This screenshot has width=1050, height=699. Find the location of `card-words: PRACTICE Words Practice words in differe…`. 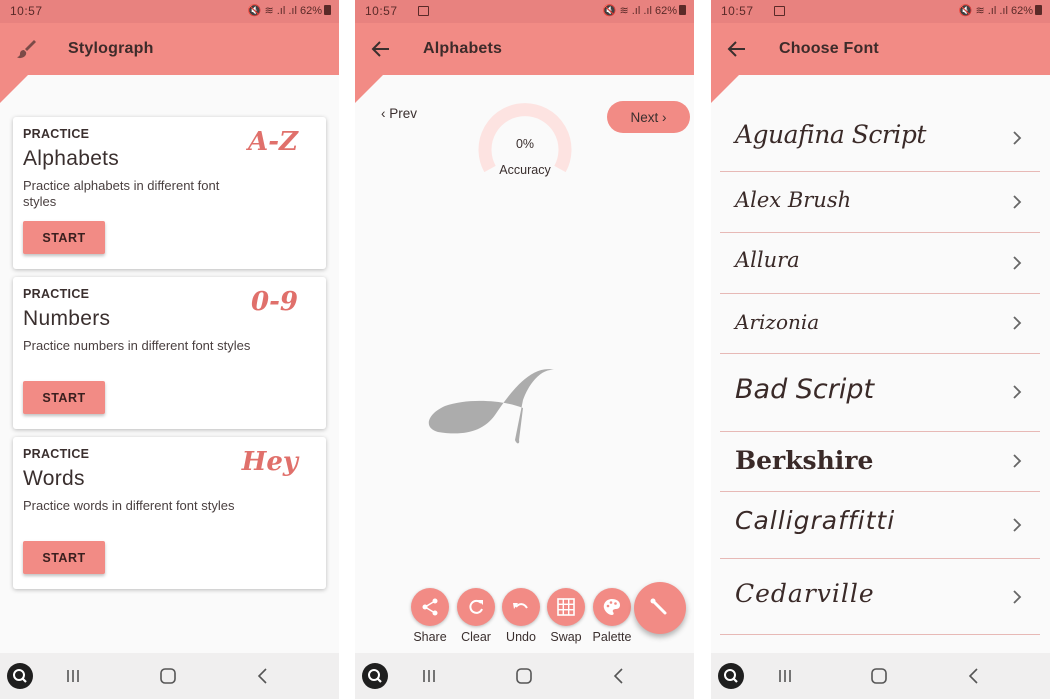

card-words: PRACTICE Words Practice words in differe… is located at coordinates (169, 513).